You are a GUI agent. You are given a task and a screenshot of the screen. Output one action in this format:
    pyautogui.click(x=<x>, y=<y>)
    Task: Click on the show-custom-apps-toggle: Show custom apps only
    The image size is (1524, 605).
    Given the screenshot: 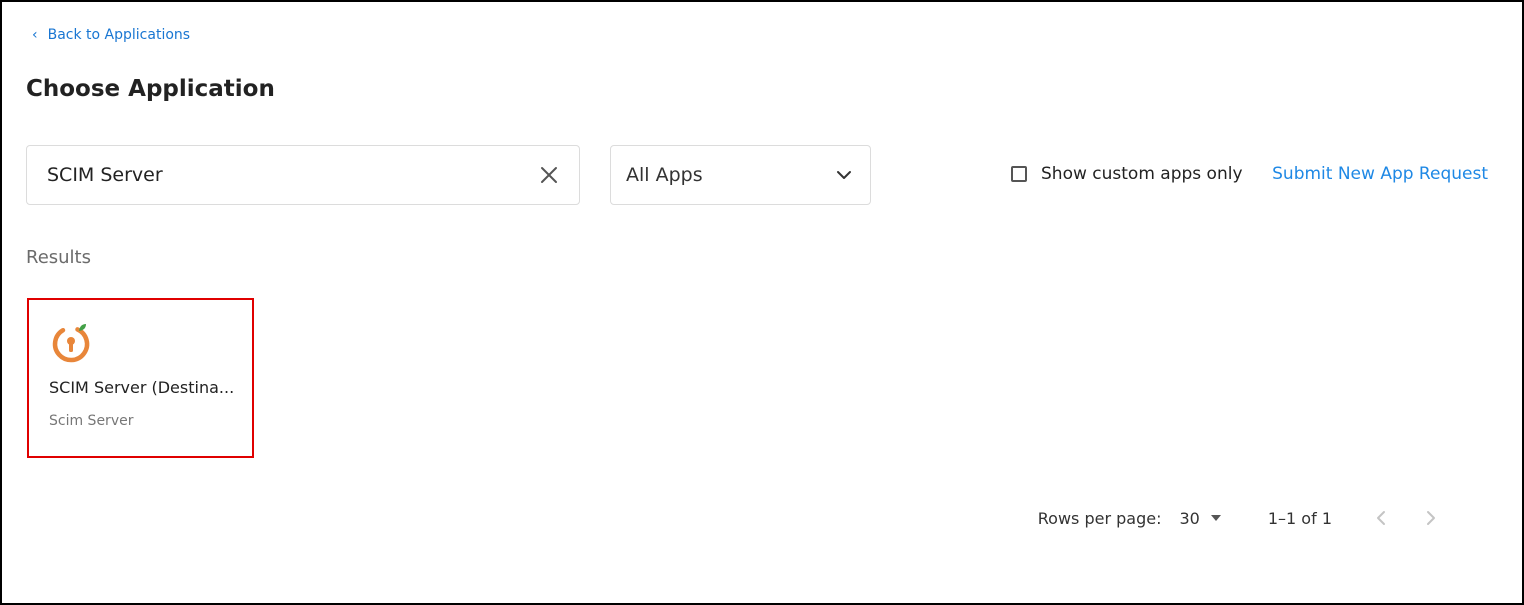 What is the action you would take?
    pyautogui.click(x=1127, y=174)
    